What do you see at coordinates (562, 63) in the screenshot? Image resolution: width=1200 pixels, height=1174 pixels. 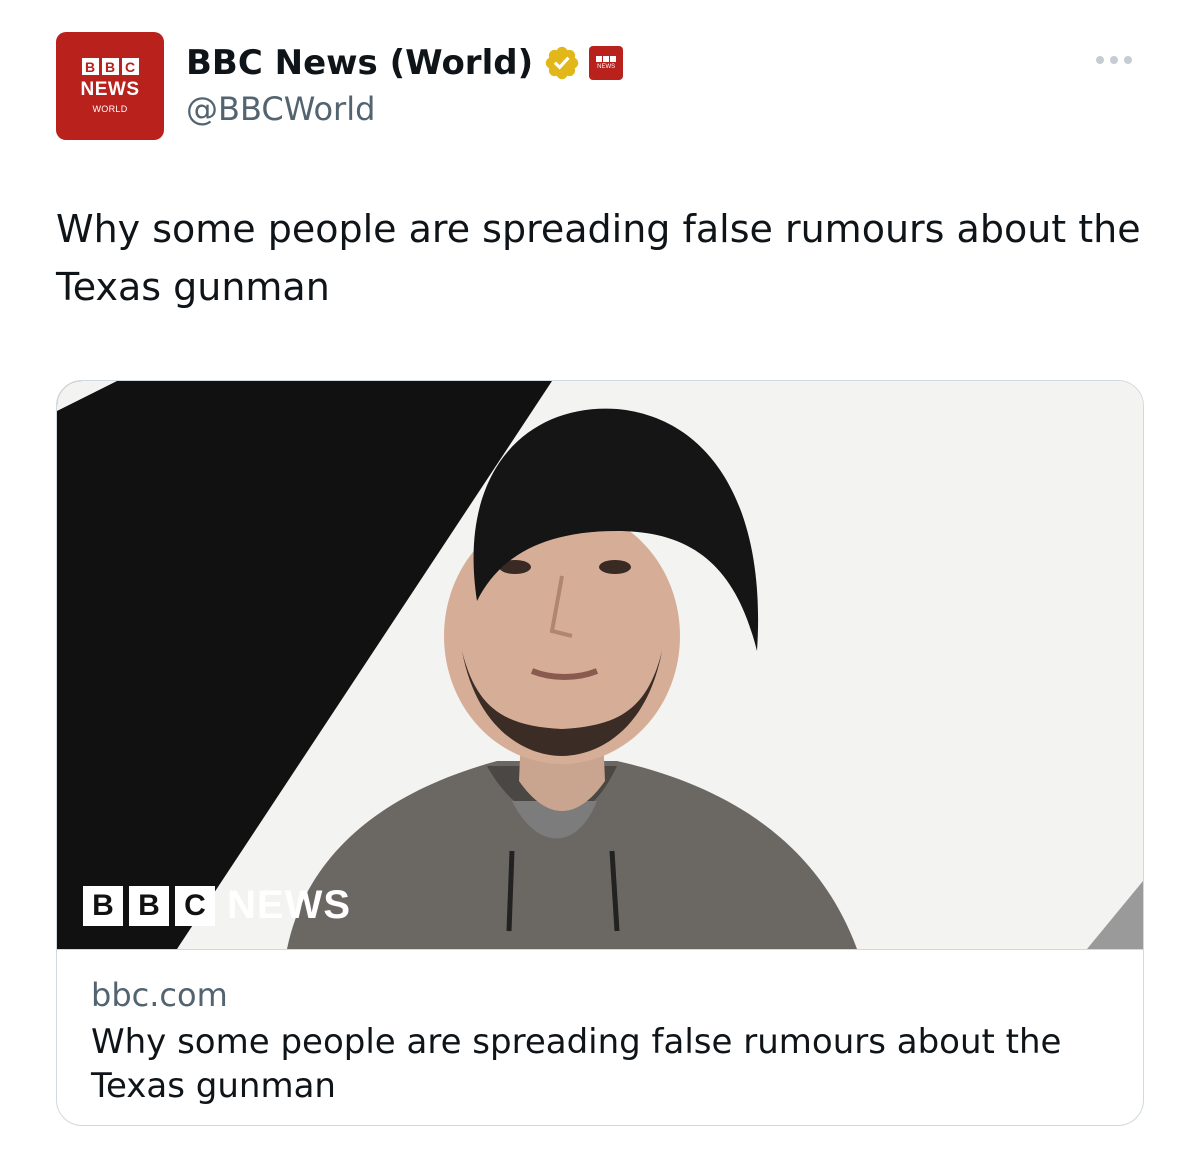 I see `verified-badge-icon` at bounding box center [562, 63].